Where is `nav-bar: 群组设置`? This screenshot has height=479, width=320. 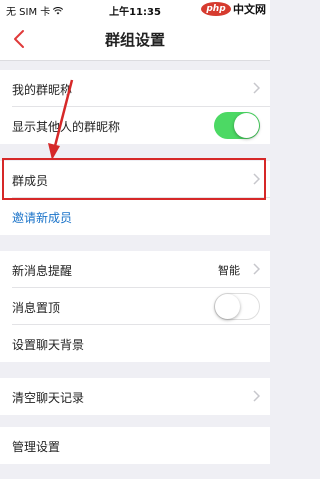
nav-bar: 群组设置 is located at coordinates (135, 39).